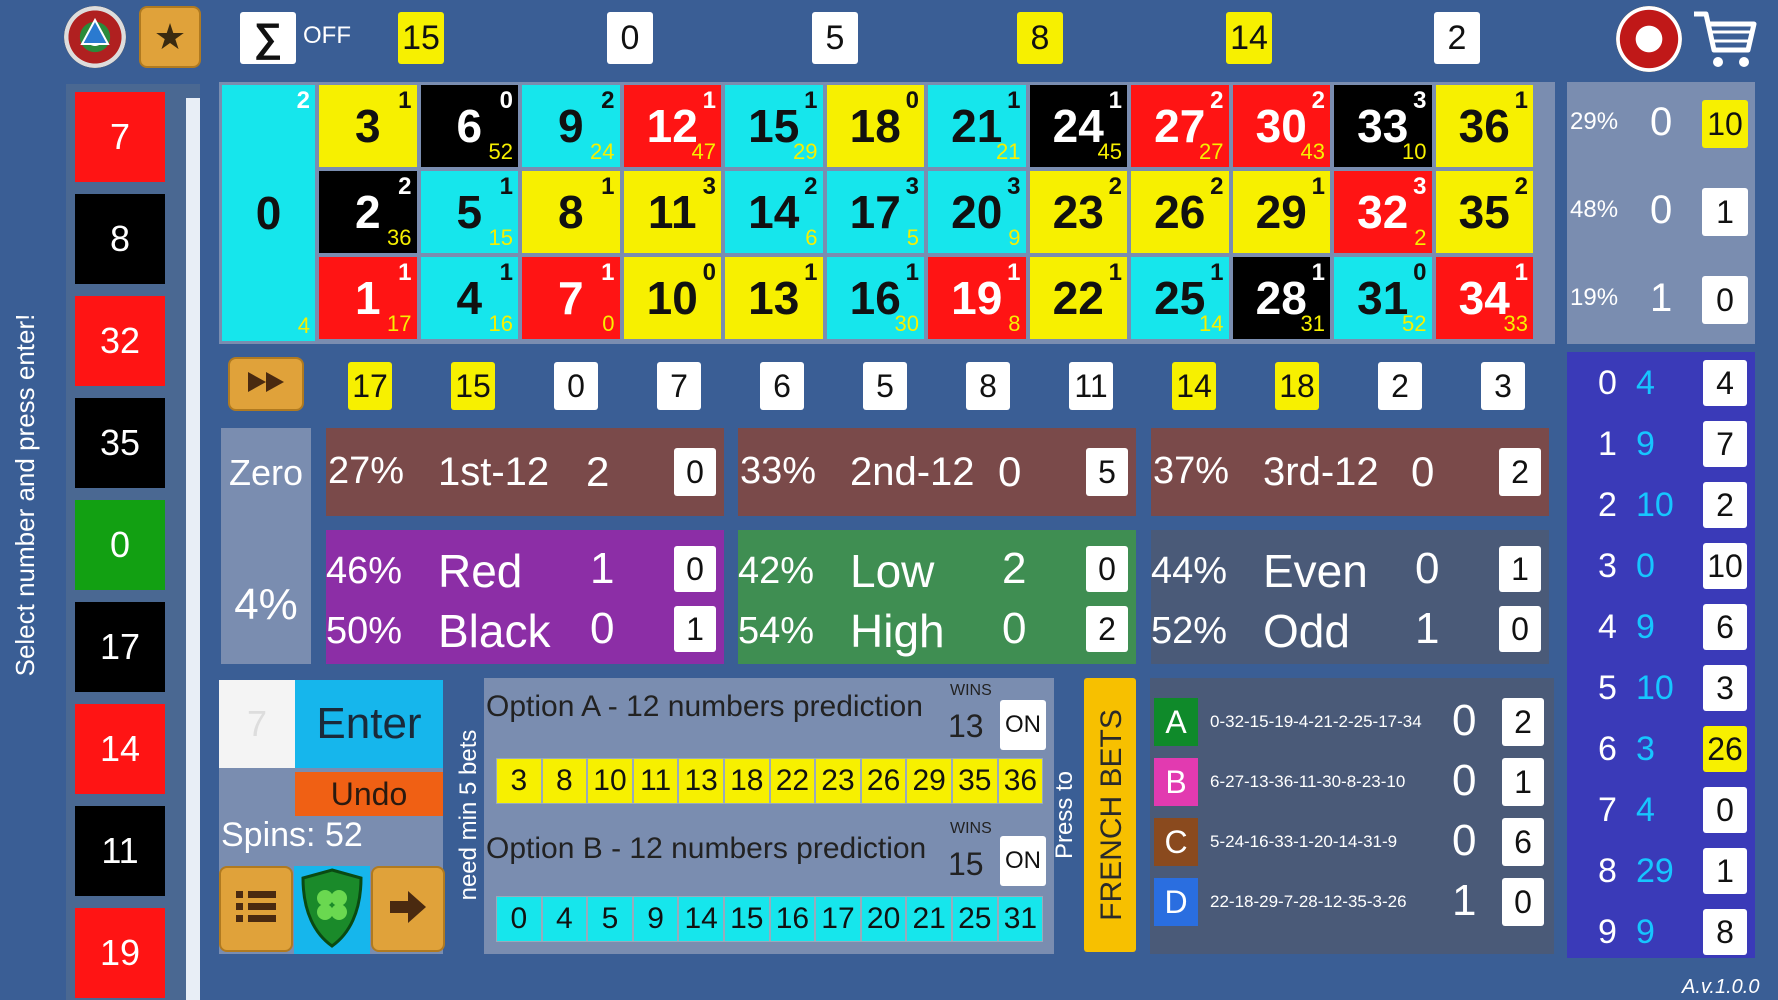 The width and height of the screenshot is (1778, 1000). I want to click on history-item: 35, so click(120, 443).